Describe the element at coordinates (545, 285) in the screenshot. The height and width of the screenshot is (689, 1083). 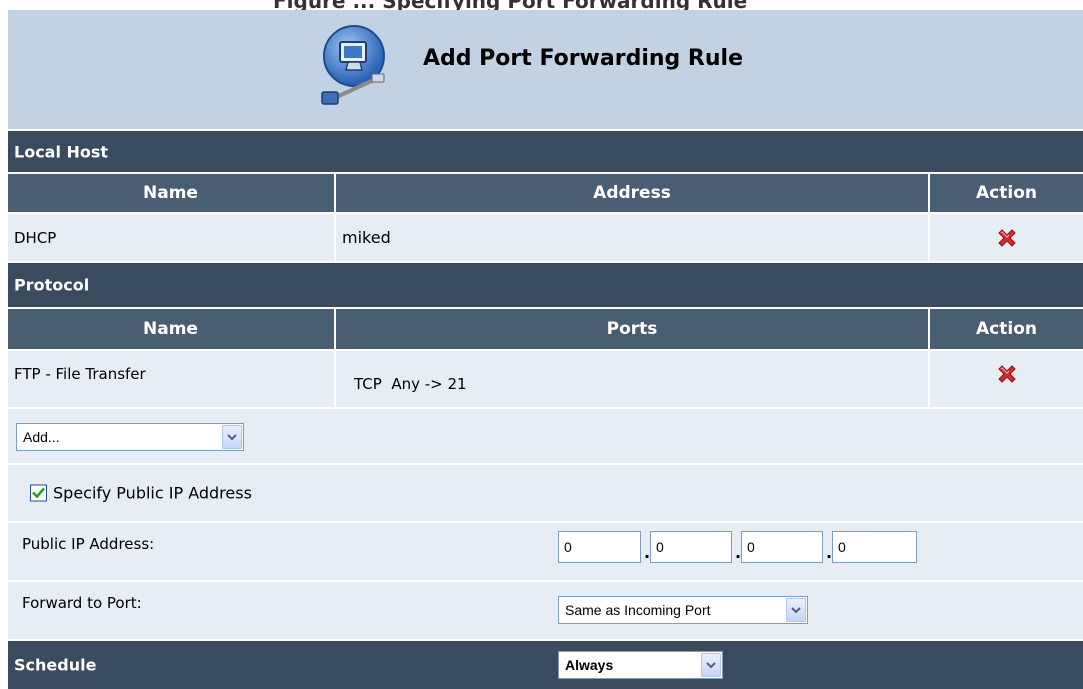
I see `section-protocol: Protocol` at that location.